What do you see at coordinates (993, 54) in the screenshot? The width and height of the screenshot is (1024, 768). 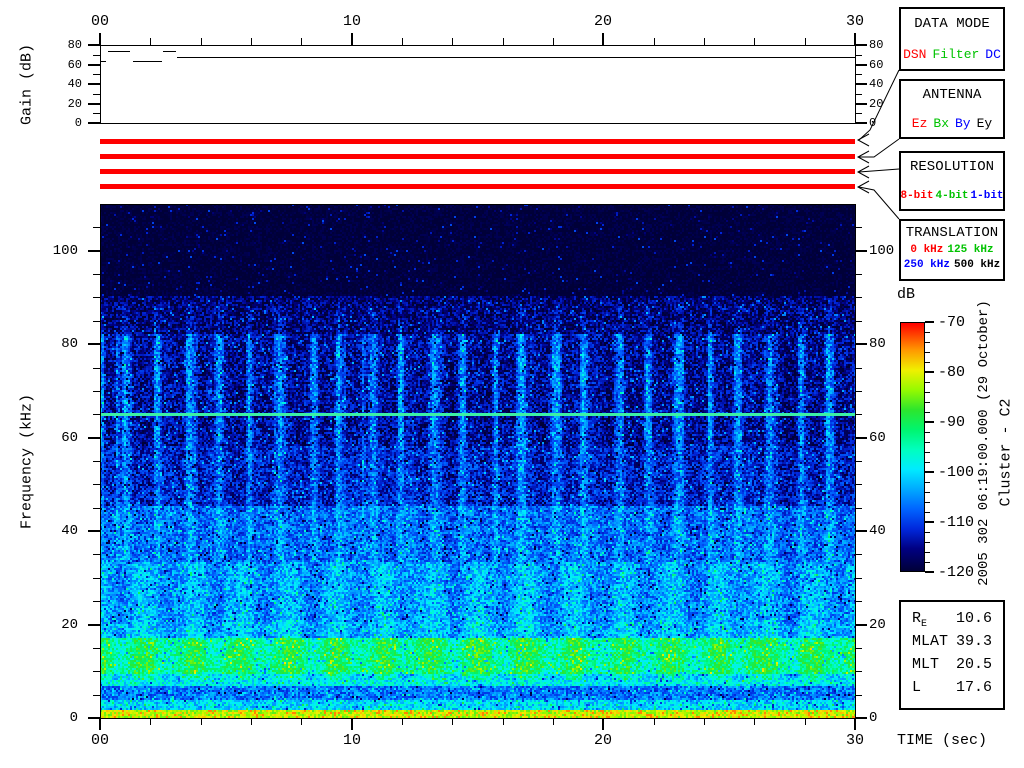 I see `option-dc: DC` at bounding box center [993, 54].